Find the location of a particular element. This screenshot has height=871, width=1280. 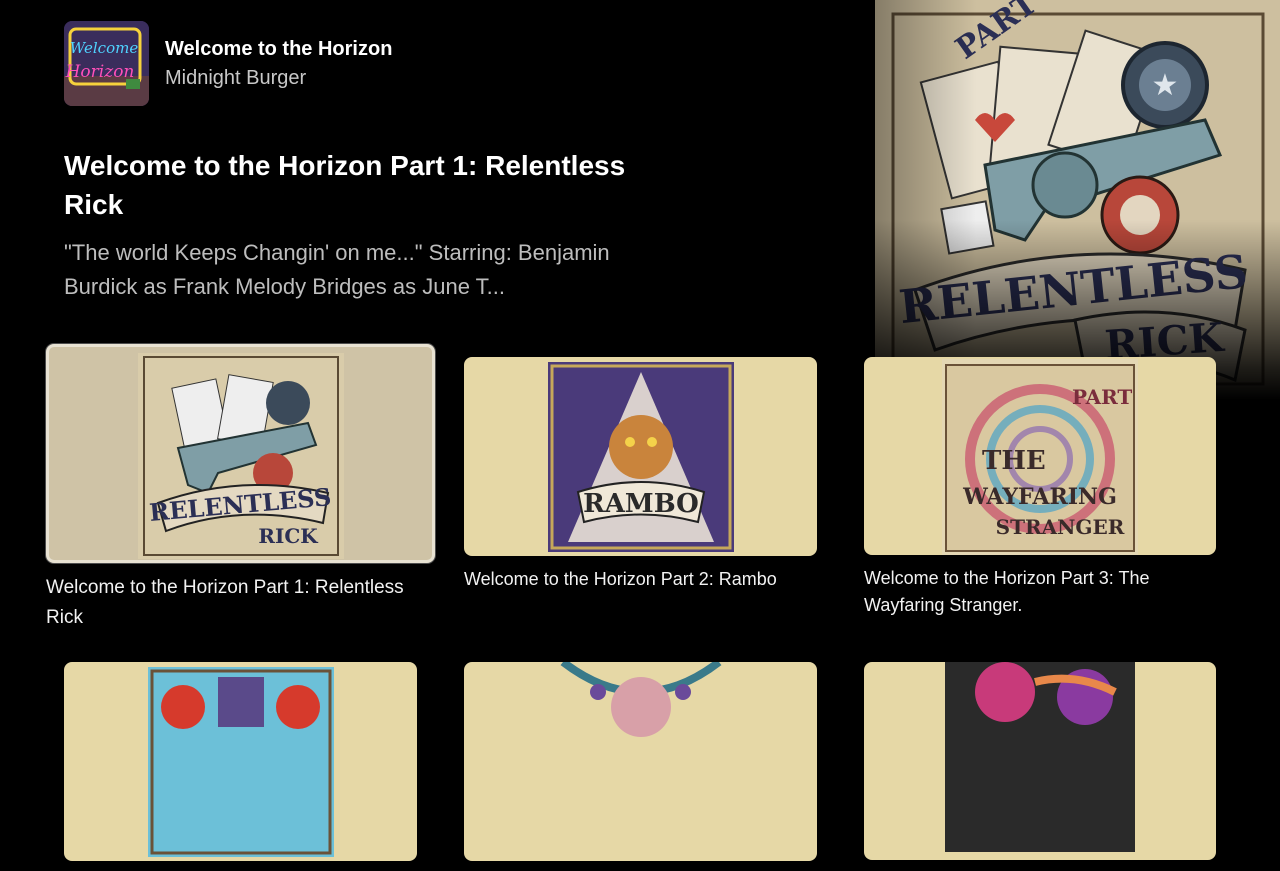

part-5-art is located at coordinates (640, 757).